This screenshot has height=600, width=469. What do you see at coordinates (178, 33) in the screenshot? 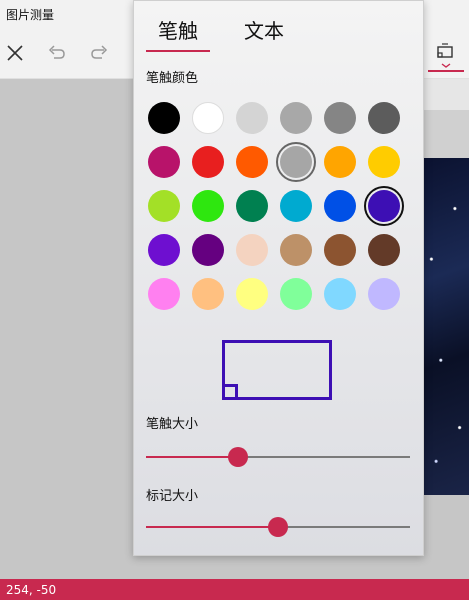
I see `tab-stroke: 笔触` at bounding box center [178, 33].